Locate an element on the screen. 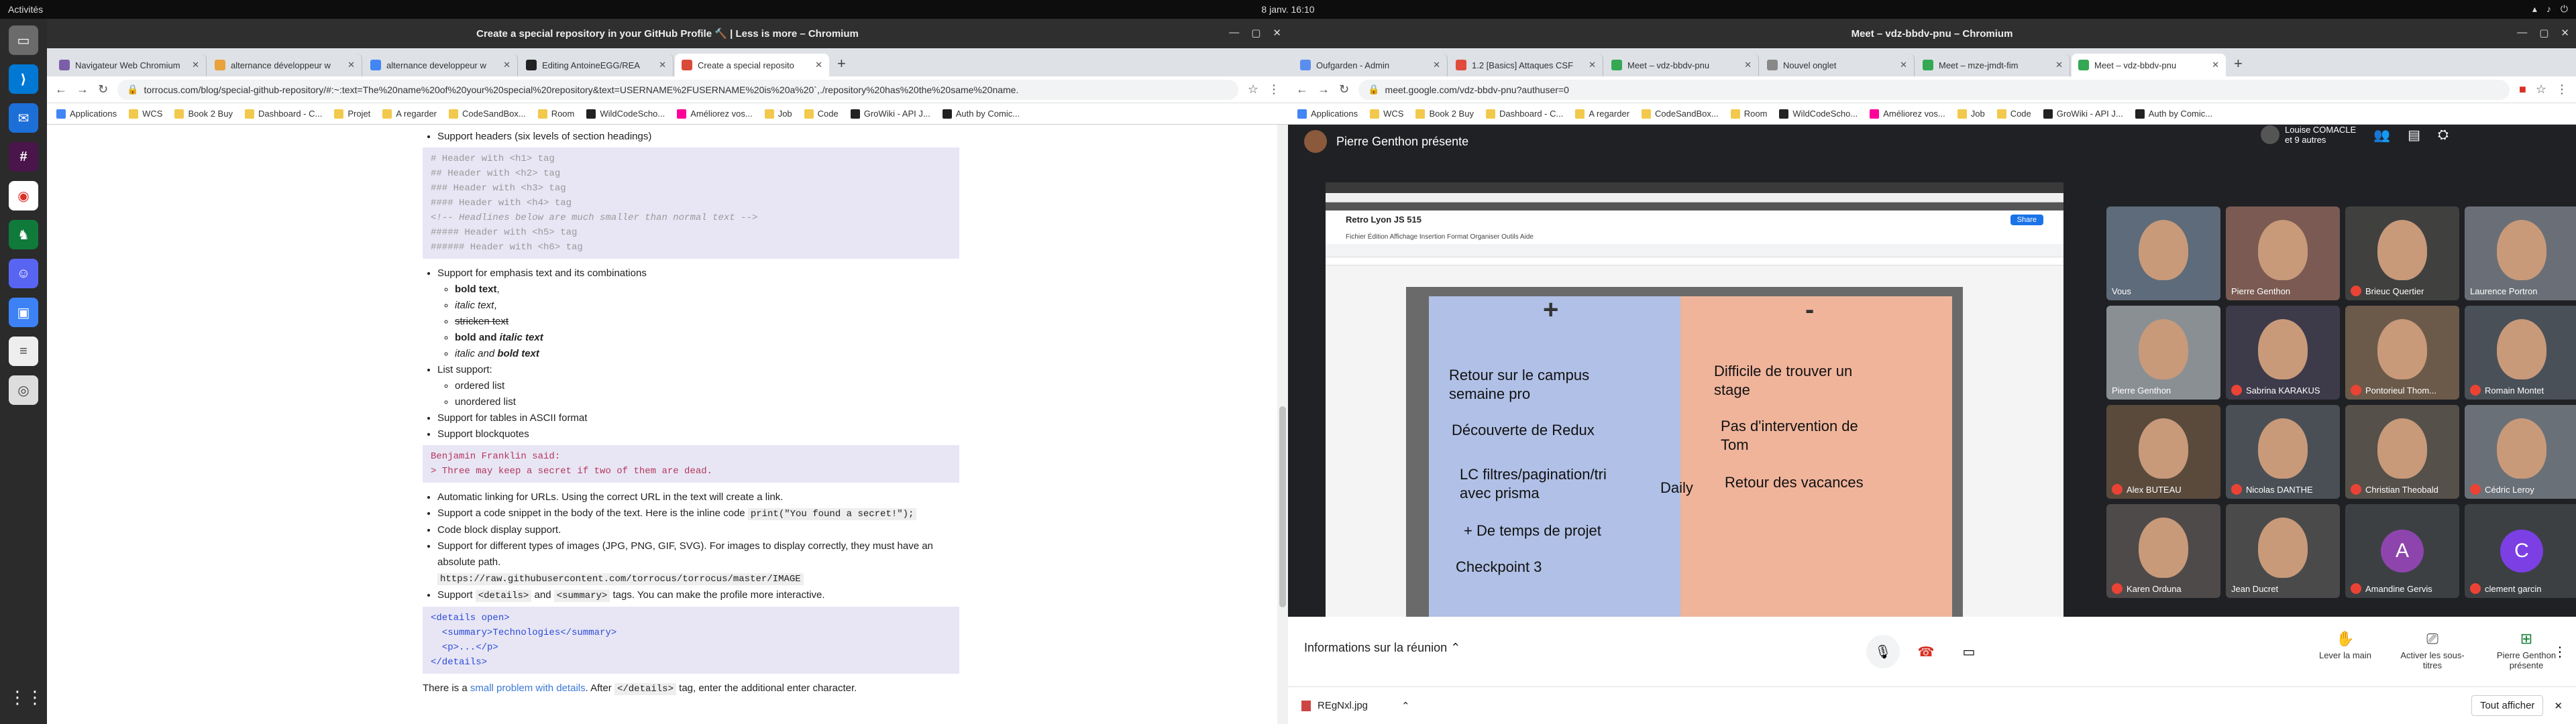 This screenshot has height=724, width=2576. chevron-up-icon: ⌃ is located at coordinates (1405, 706).